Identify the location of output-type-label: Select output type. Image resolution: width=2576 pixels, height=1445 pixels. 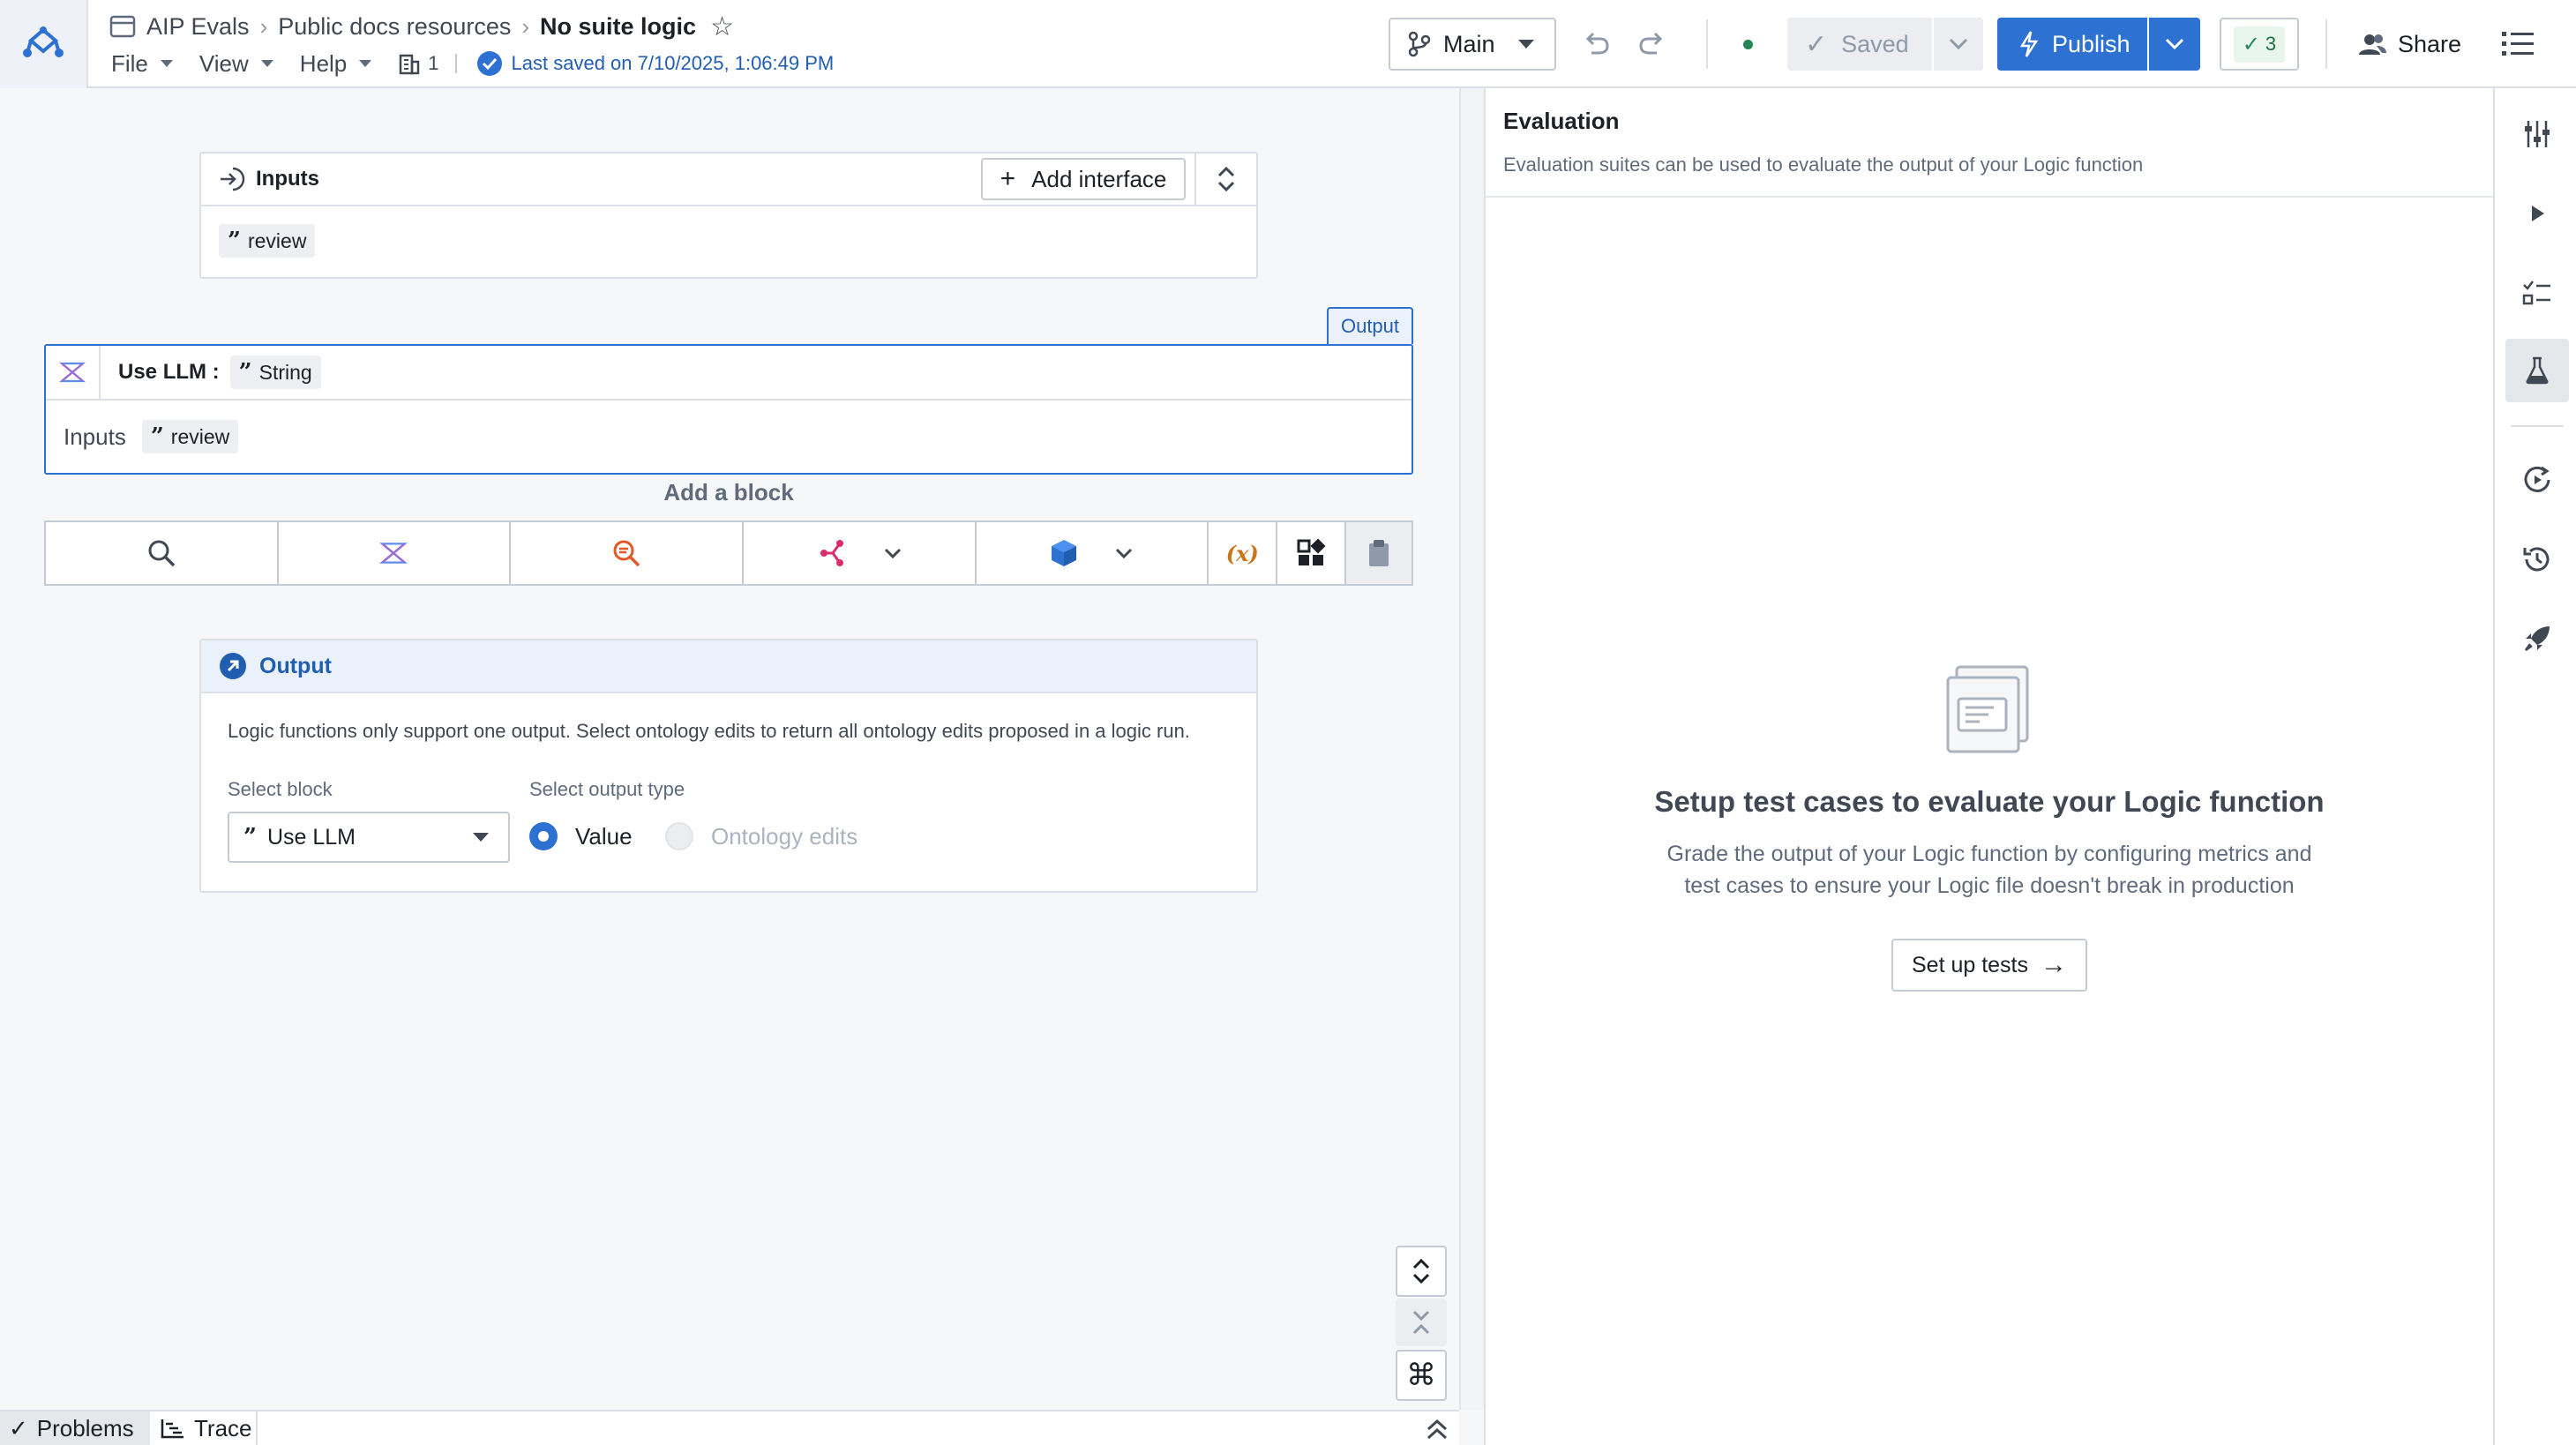
(607, 789).